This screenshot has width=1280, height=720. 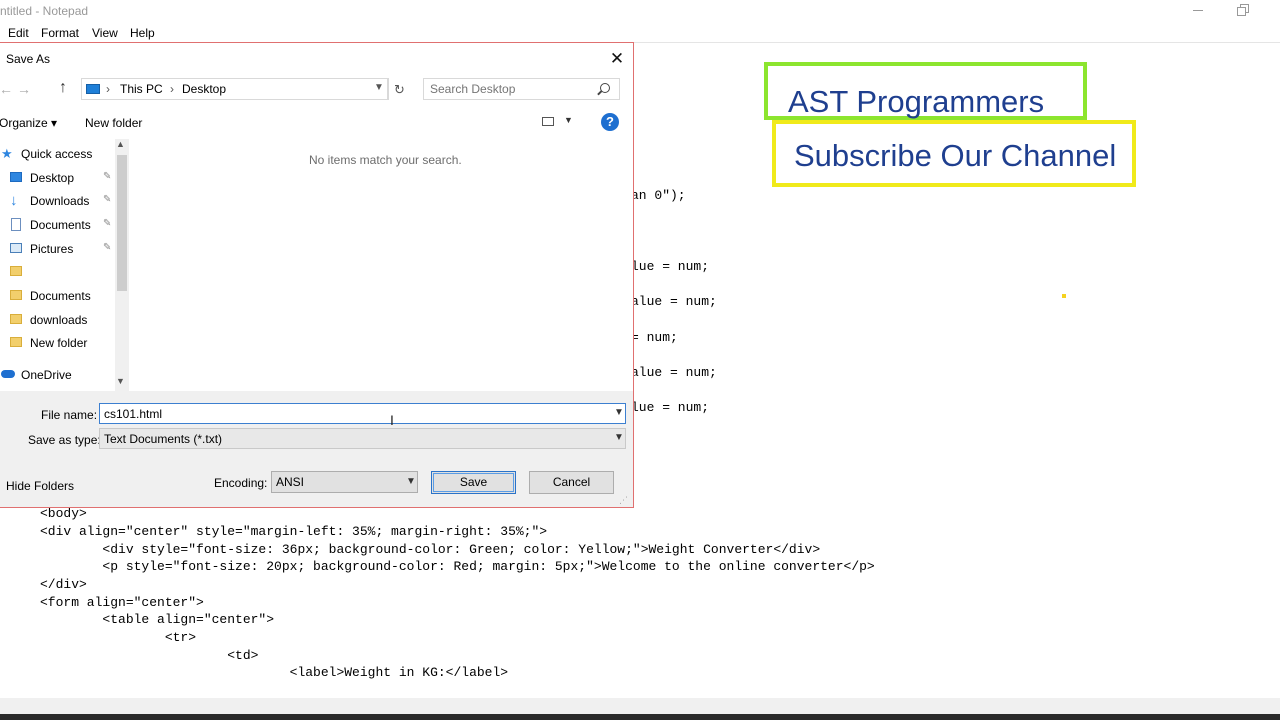 I want to click on file-name-input, so click(x=352, y=413).